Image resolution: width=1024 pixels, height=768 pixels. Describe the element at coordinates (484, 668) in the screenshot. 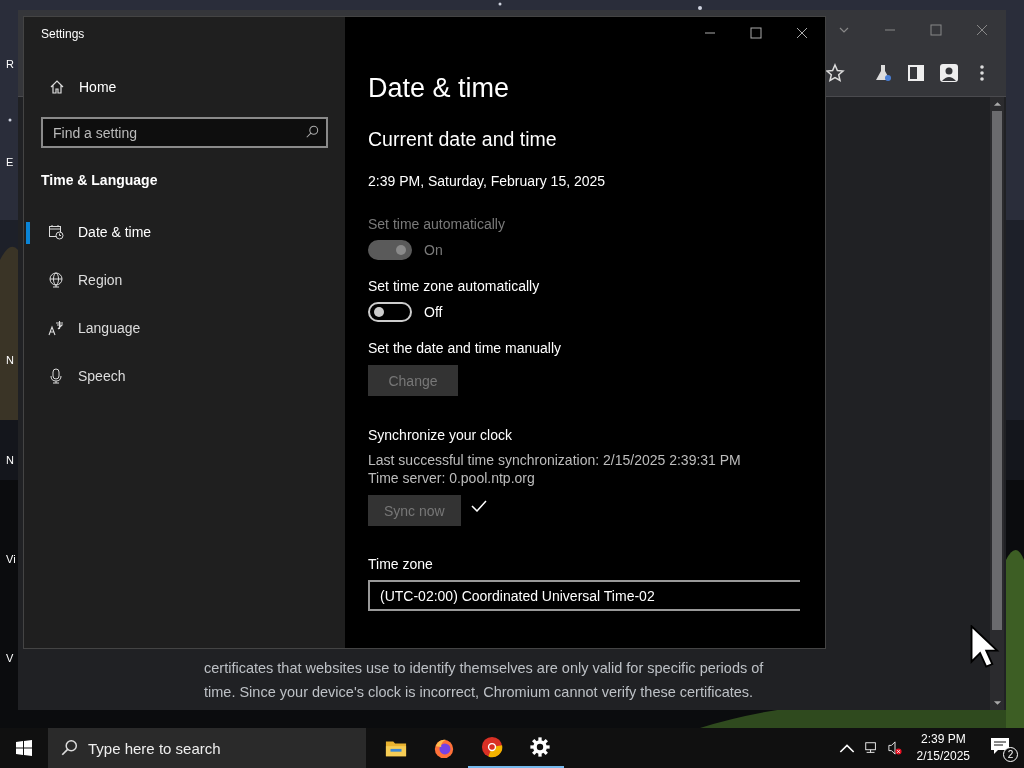

I see `error-message-line: certificates that websites use to identify themselves are only valid for specific periods of` at that location.